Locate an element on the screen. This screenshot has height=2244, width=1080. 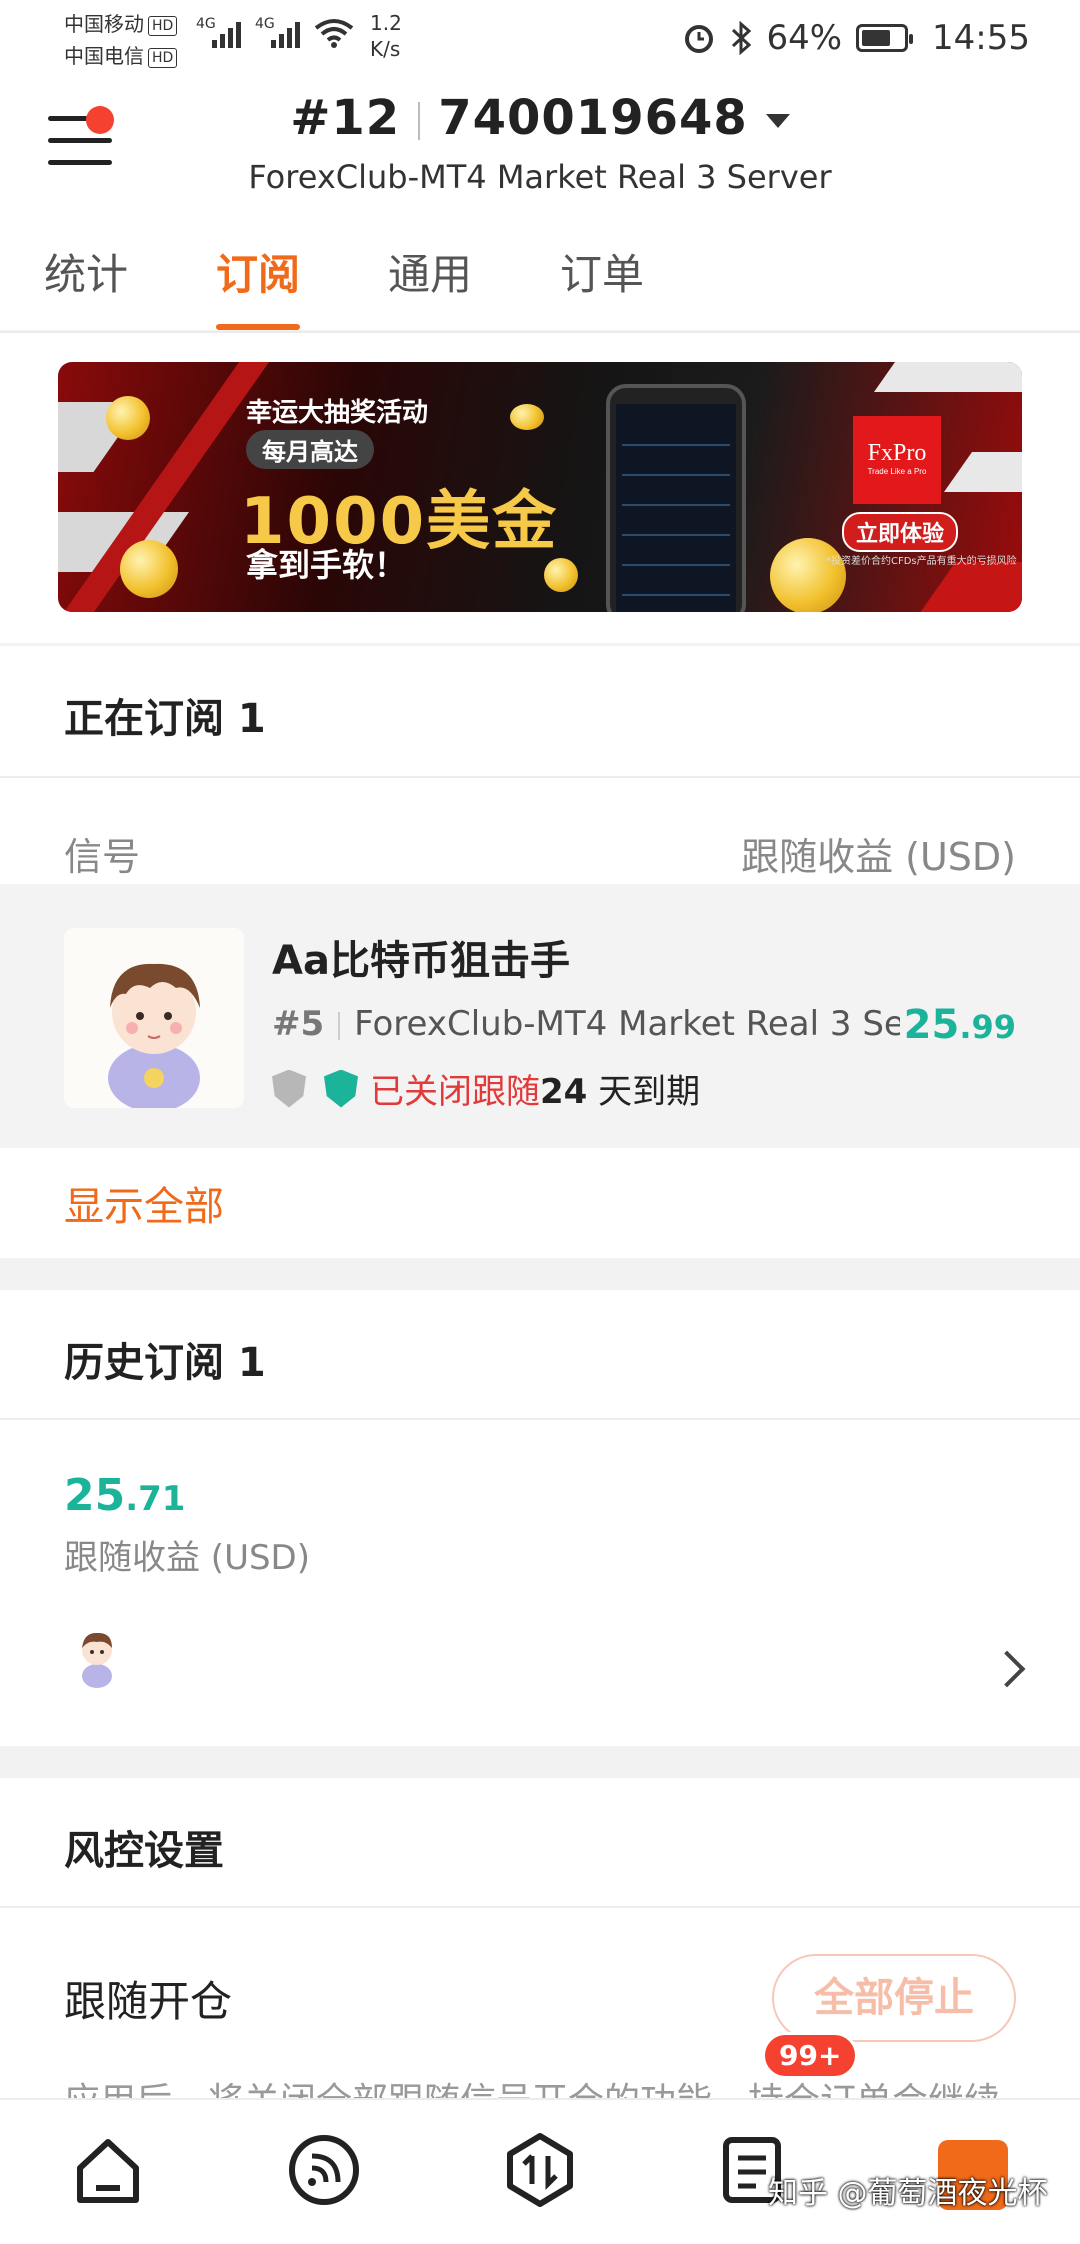
net-type-1: 4G is located at coordinates (206, 24).